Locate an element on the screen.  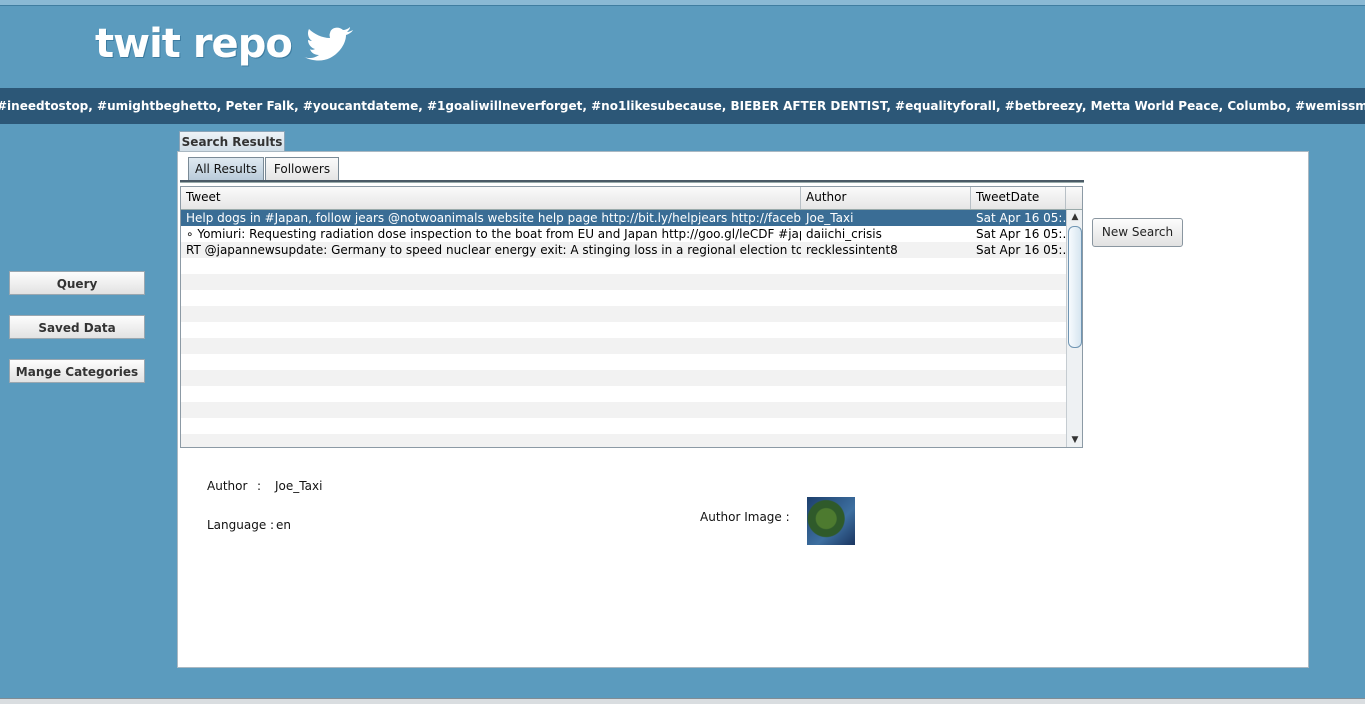
author-cell: Joe_Taxi is located at coordinates (830, 218).